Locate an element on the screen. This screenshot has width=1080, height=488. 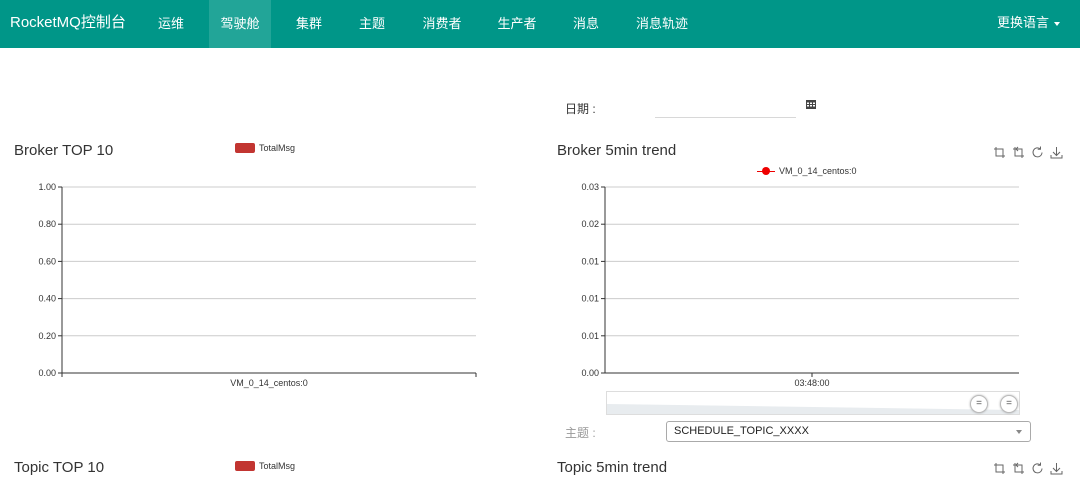
topic-top-legend: TotalMsg is located at coordinates (265, 466).